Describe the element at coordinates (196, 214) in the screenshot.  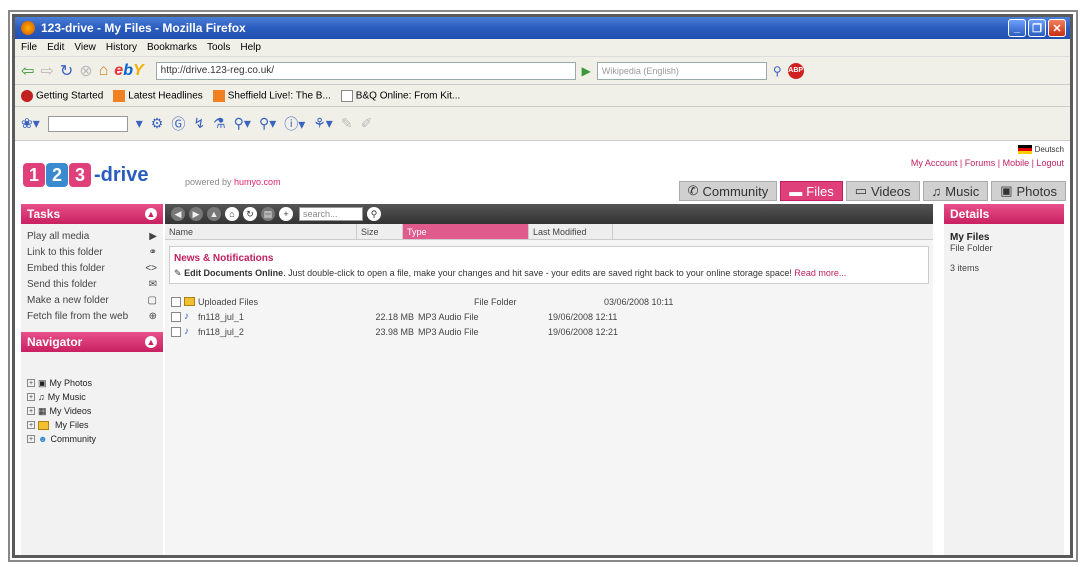
I see `forward-icon: ▶` at that location.